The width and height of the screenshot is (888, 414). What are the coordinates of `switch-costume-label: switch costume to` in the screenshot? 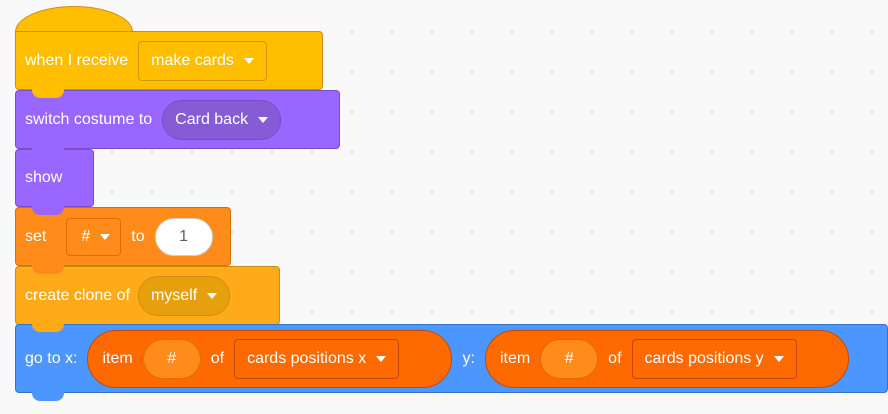 It's located at (89, 119).